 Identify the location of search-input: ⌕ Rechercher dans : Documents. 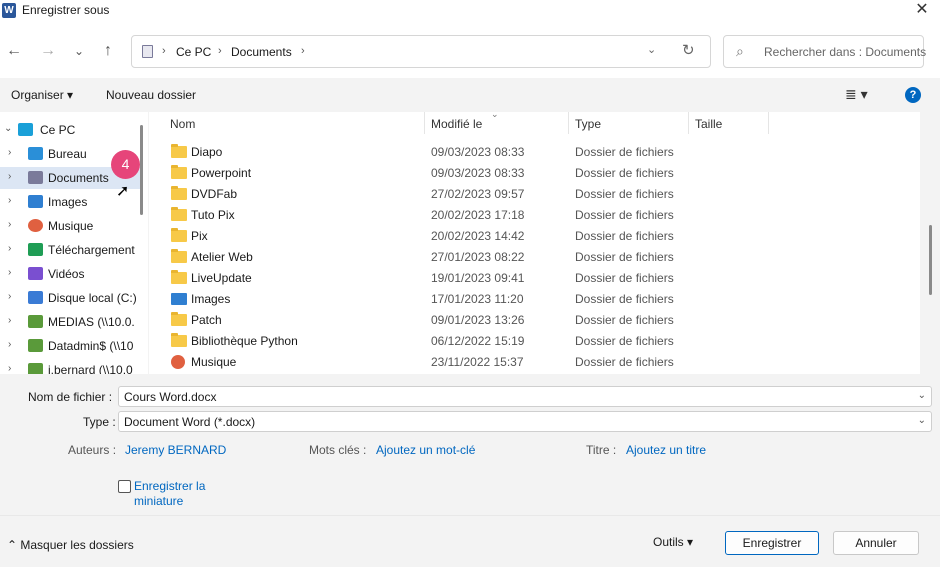
(825, 51).